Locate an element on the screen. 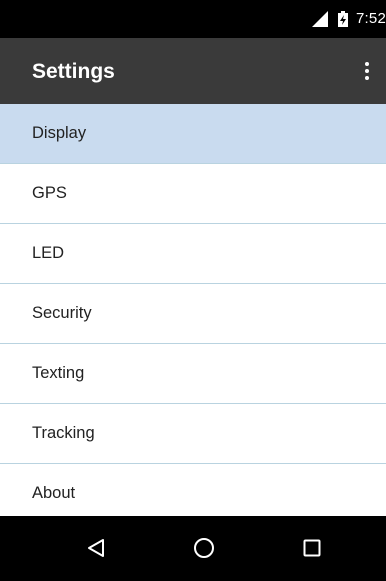 Image resolution: width=386 pixels, height=581 pixels. home-icon is located at coordinates (204, 548).